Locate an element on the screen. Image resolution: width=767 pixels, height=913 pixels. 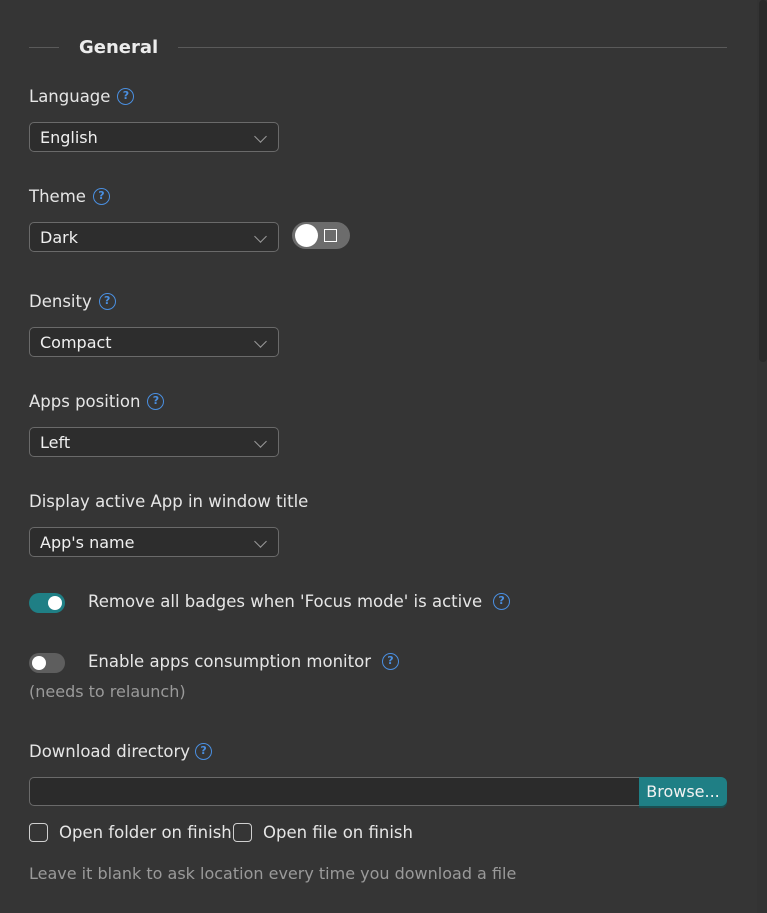
open-folder-option: Open folder on finish is located at coordinates (130, 832).